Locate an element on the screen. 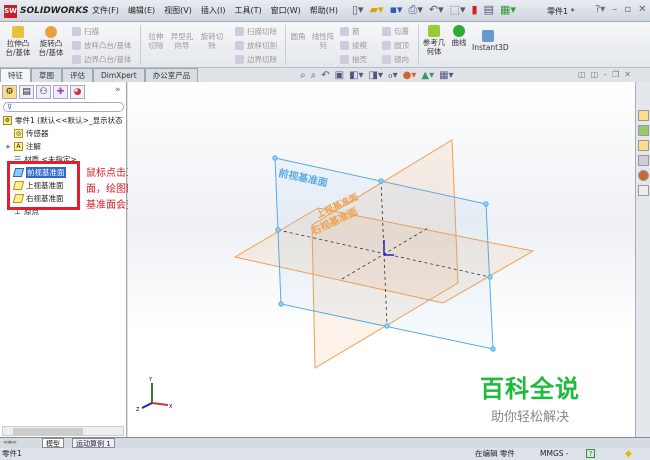 This screenshot has width=650, height=460. tab-motion-study: 运动算例 1 is located at coordinates (93, 443).